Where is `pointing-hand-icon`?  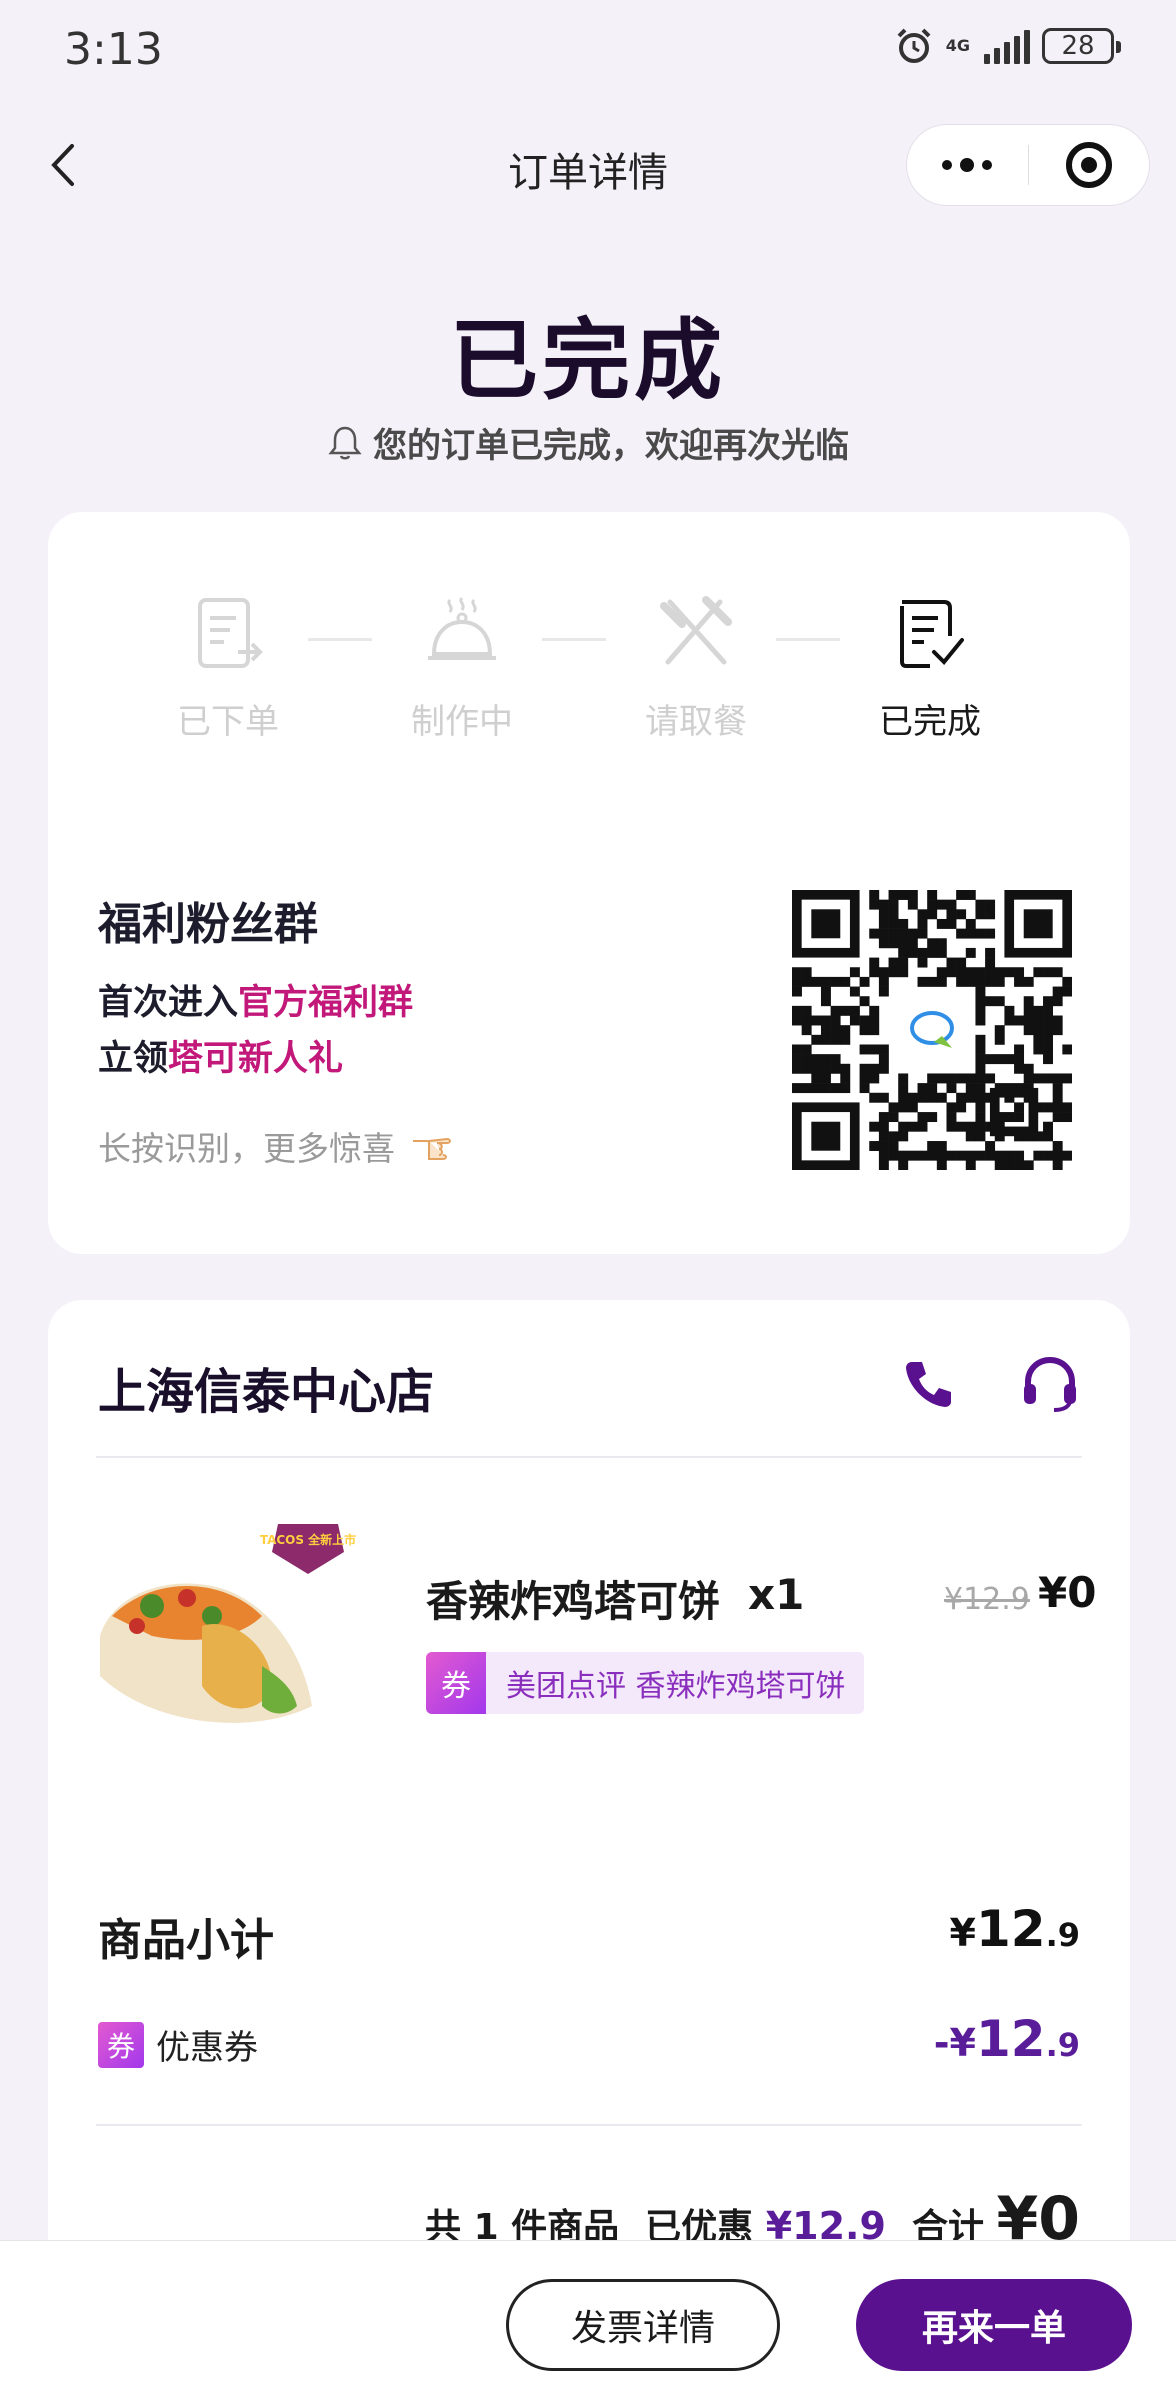
pointing-hand-icon is located at coordinates (432, 1148).